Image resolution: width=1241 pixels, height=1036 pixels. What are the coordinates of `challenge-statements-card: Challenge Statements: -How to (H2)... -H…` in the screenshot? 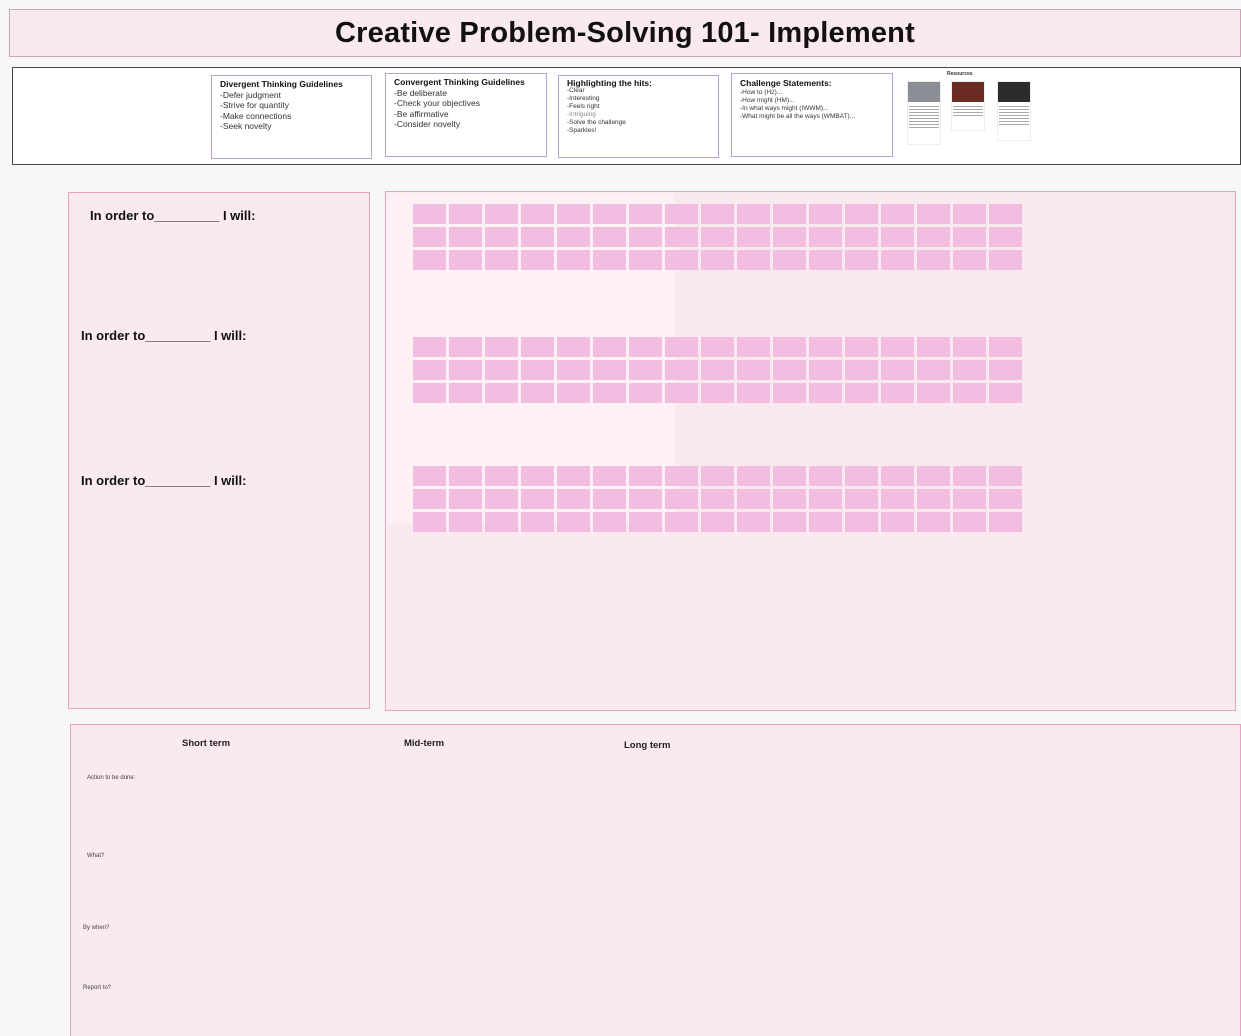 It's located at (812, 115).